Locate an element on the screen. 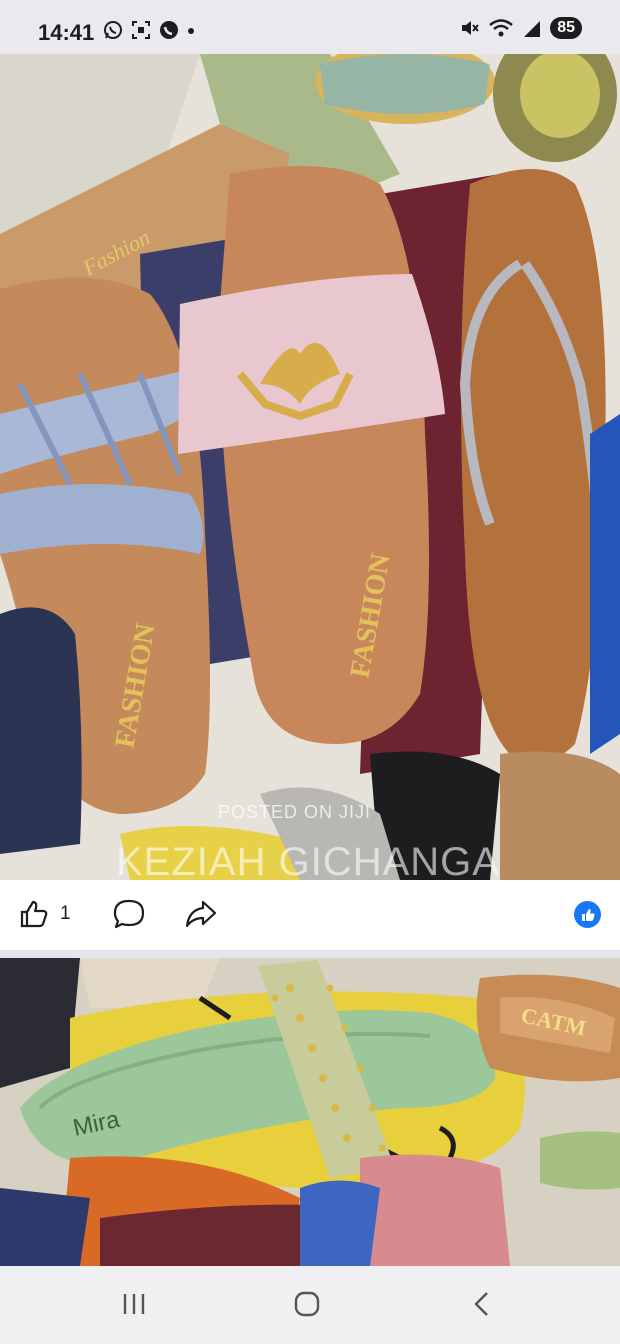 Image resolution: width=620 pixels, height=1344 pixels. dot-icon is located at coordinates (191, 31).